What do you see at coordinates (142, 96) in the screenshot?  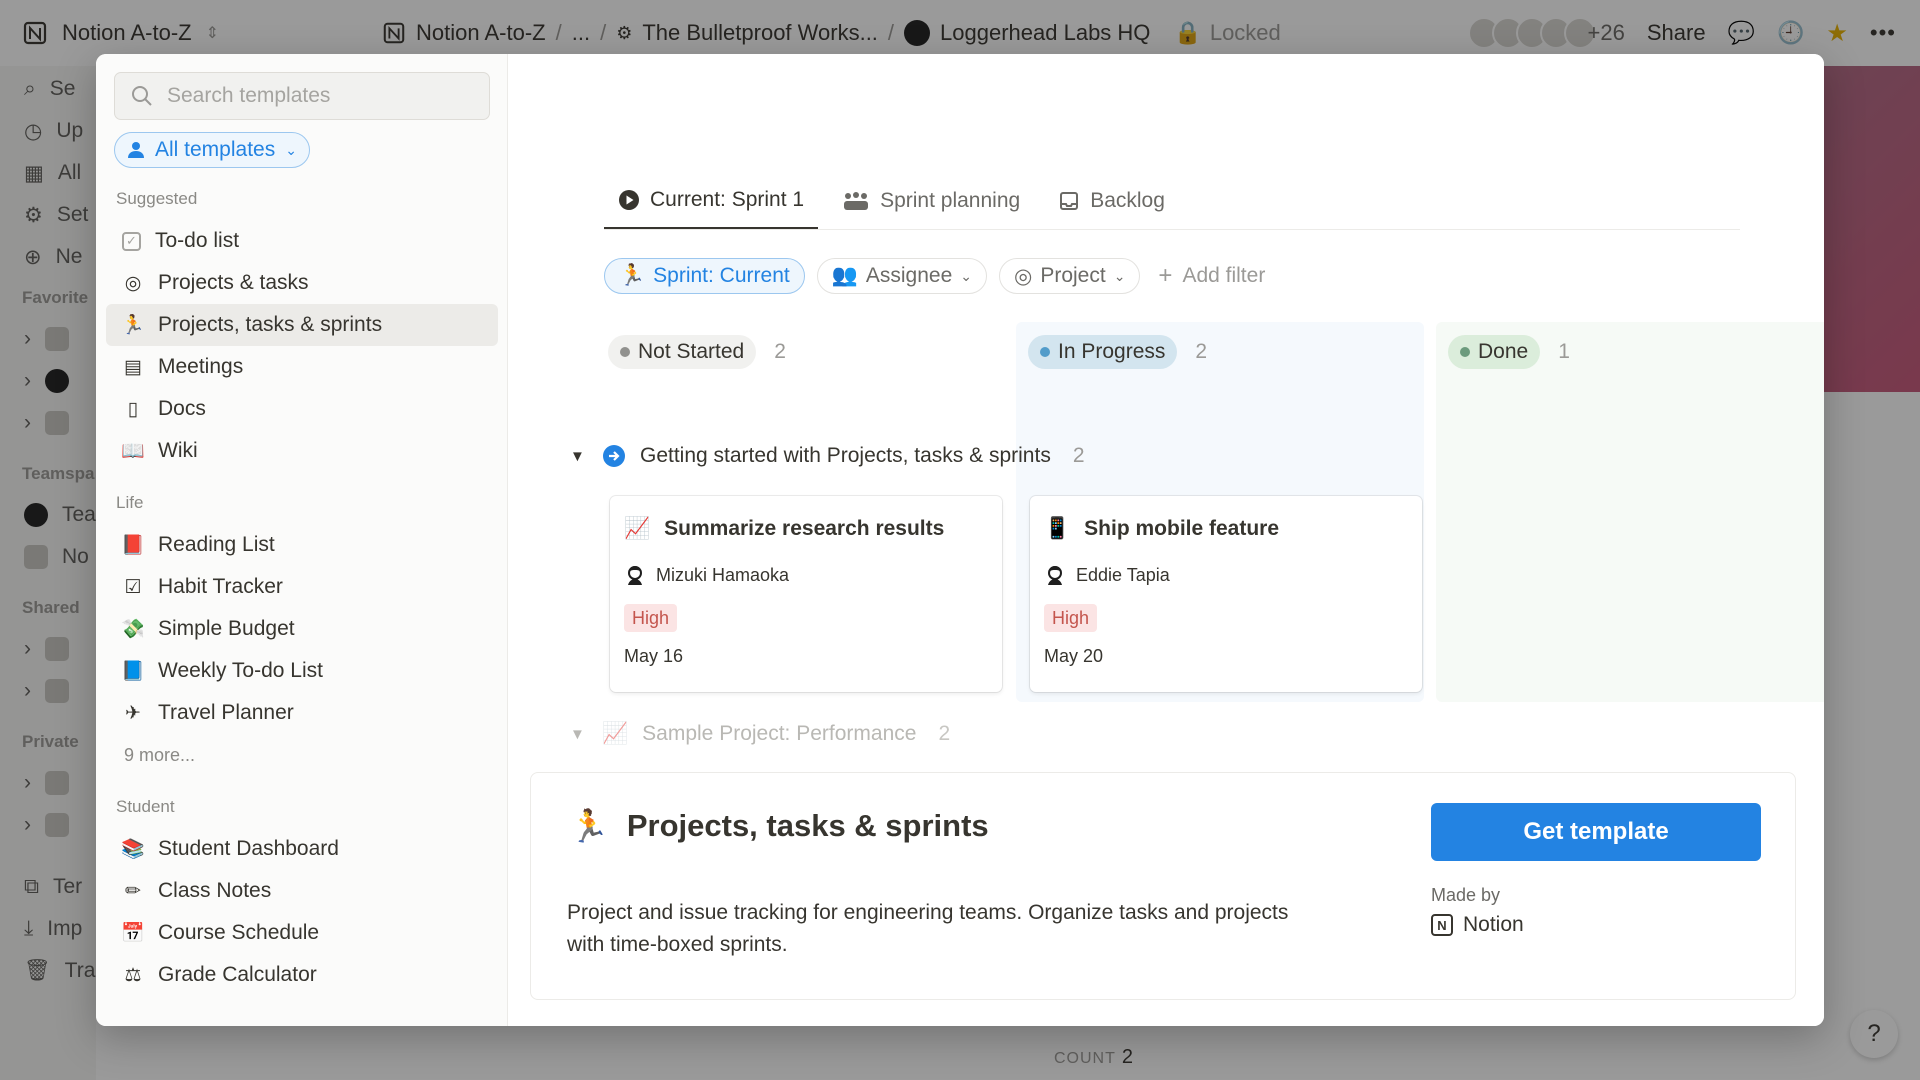 I see `search-icon` at bounding box center [142, 96].